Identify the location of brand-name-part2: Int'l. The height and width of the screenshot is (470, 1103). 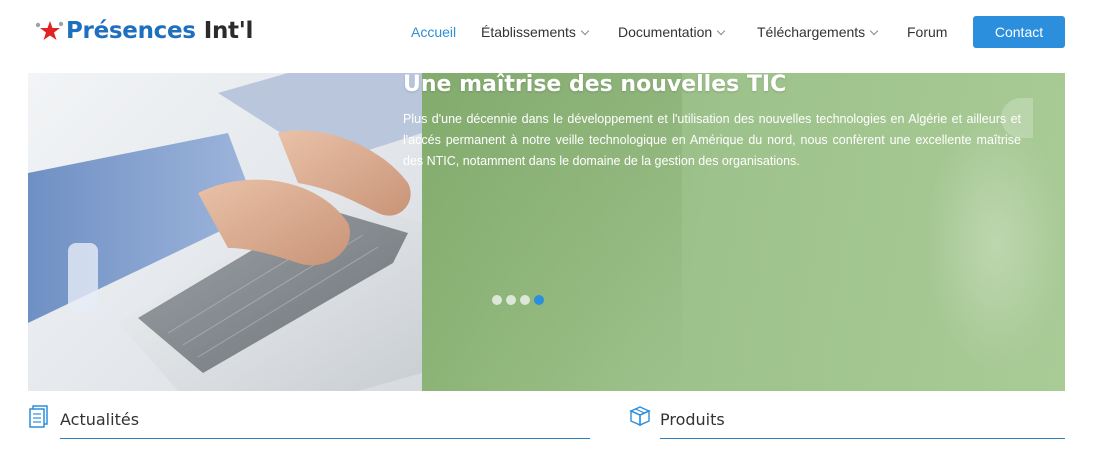
(228, 31).